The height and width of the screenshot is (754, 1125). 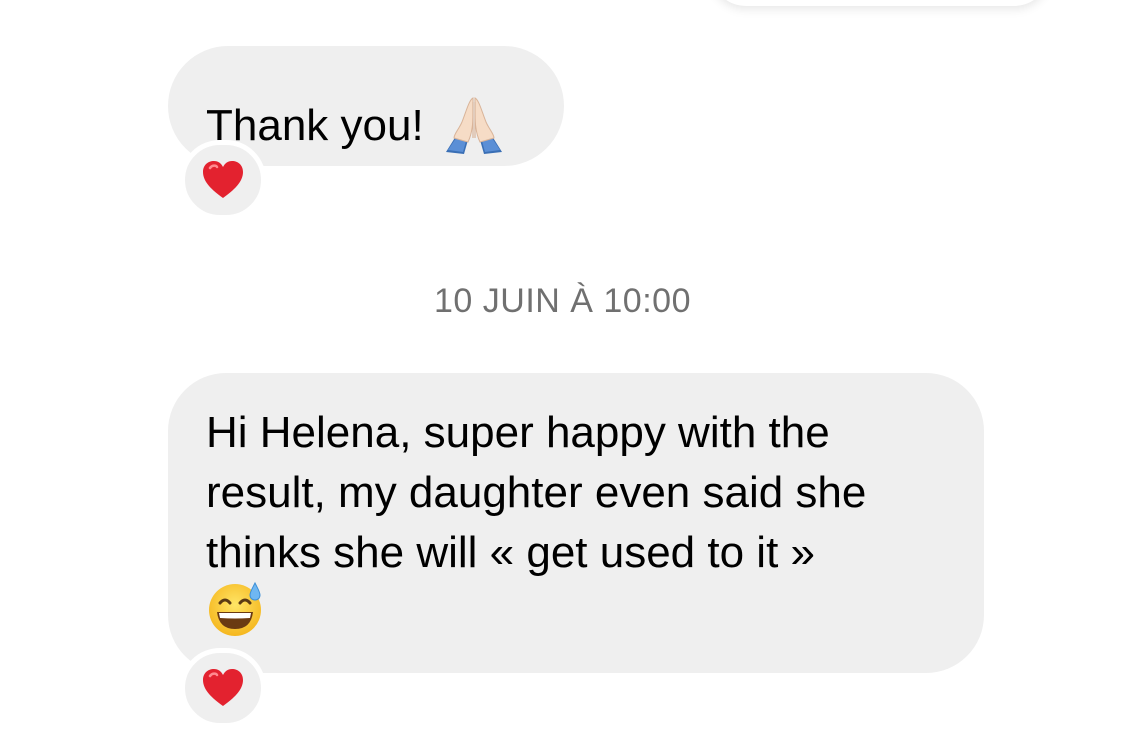 I want to click on conversation-timestamp: 10 JUIN À 10:00, so click(x=562, y=301).